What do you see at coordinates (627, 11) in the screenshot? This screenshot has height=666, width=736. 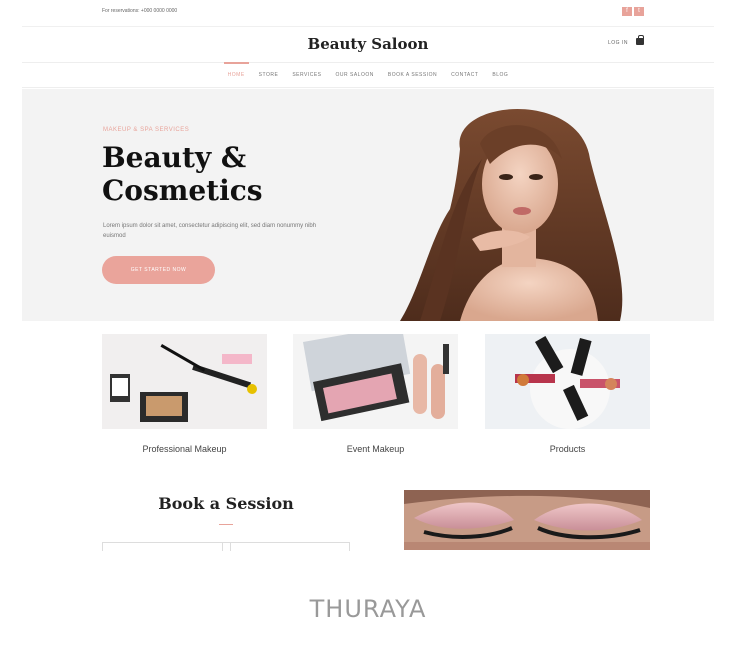 I see `facebook-icon: f` at bounding box center [627, 11].